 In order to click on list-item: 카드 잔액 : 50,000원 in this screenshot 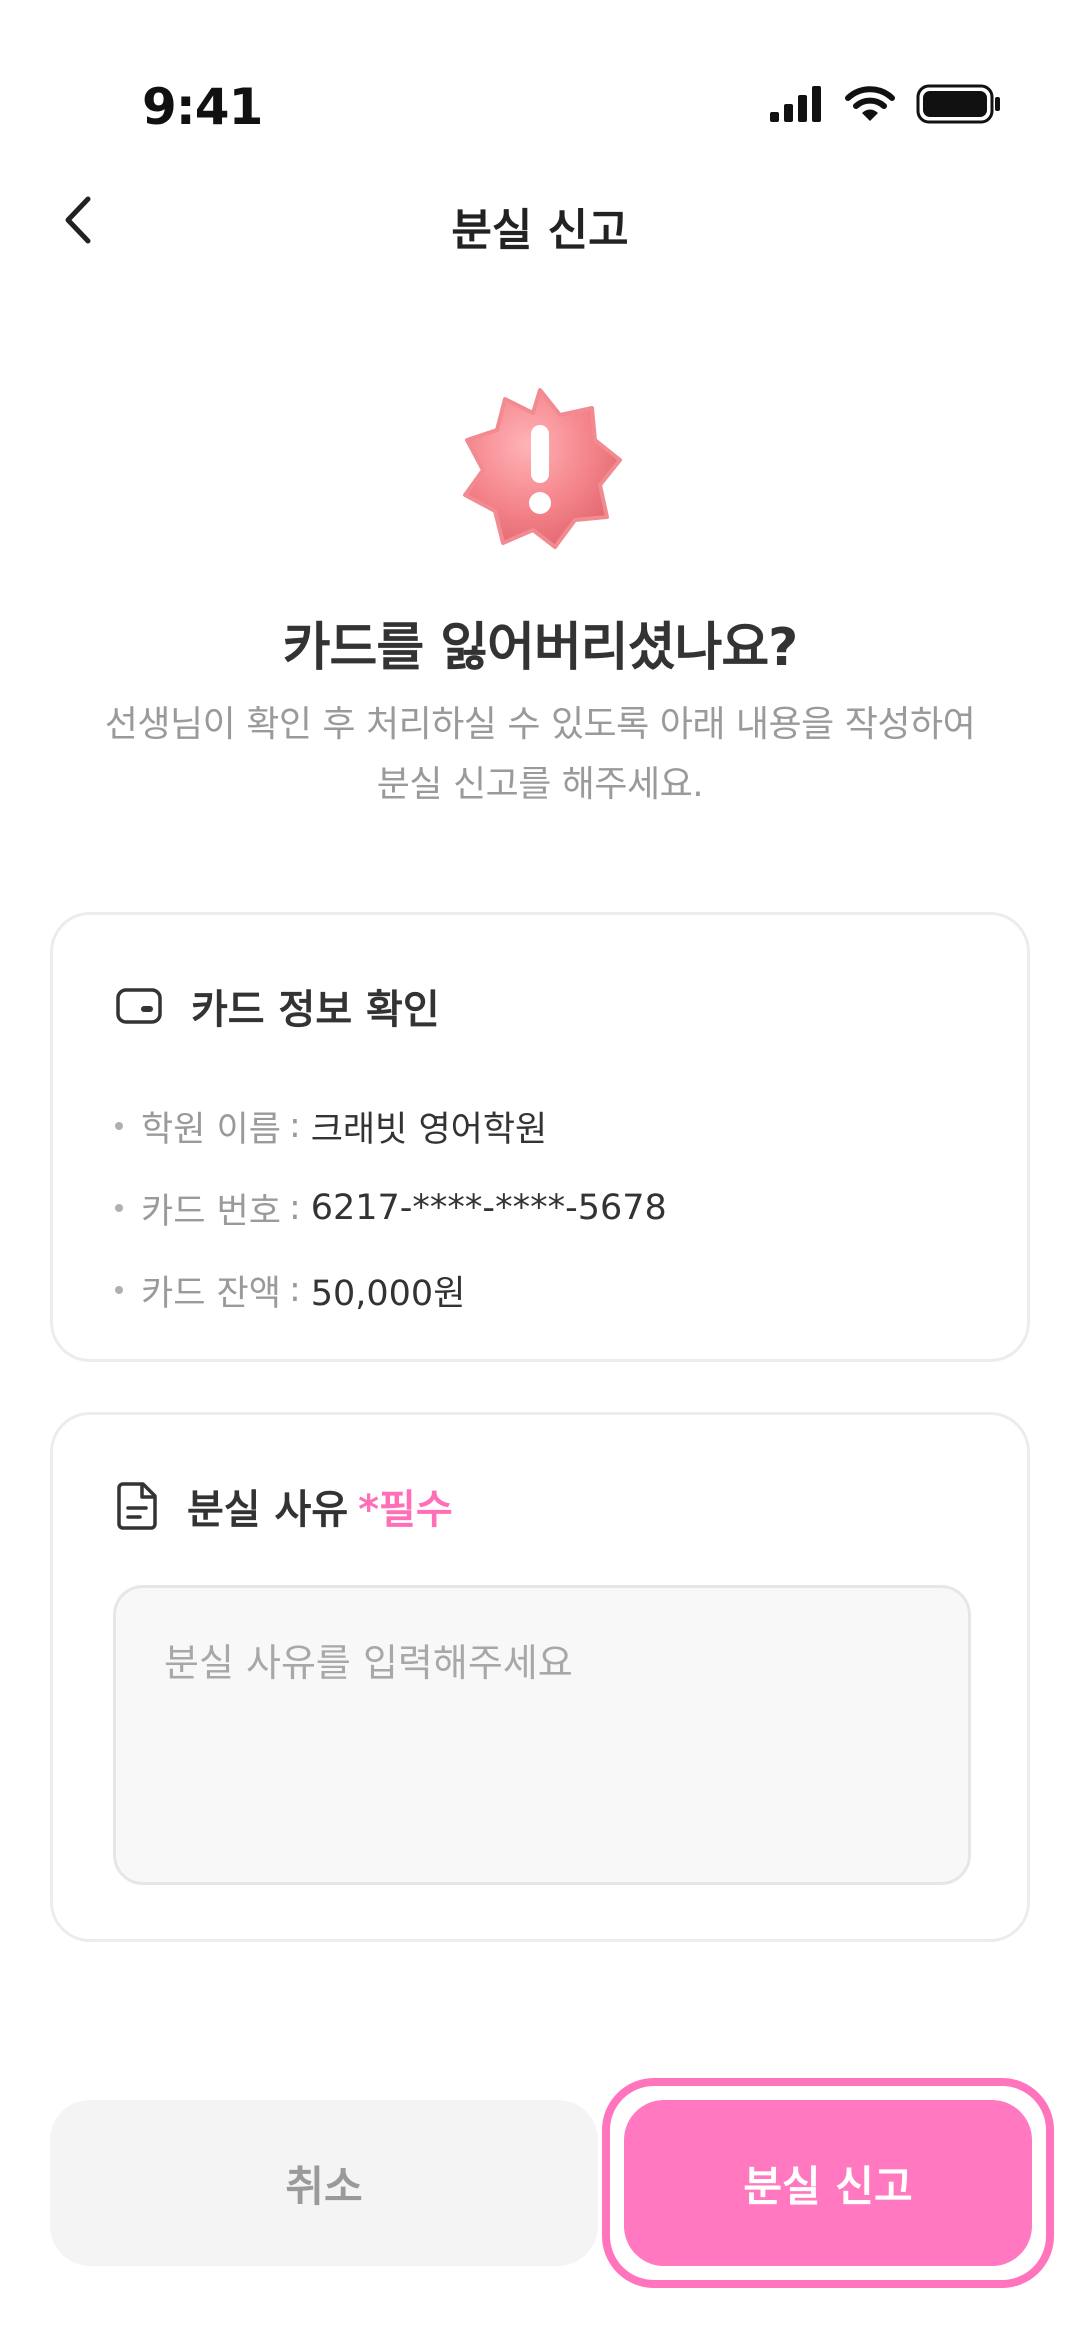, I will do `click(391, 1290)`.